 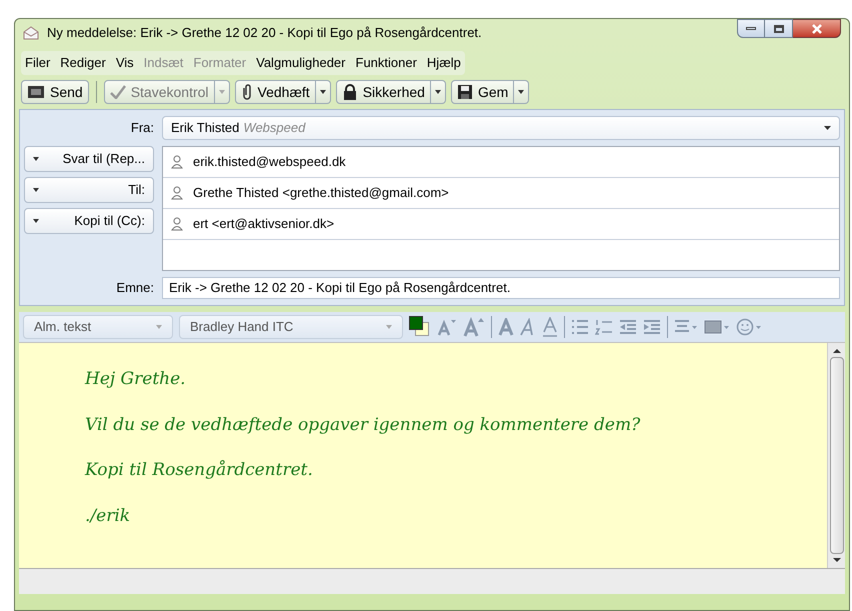 I want to click on account-name: Webspeed, so click(x=274, y=128).